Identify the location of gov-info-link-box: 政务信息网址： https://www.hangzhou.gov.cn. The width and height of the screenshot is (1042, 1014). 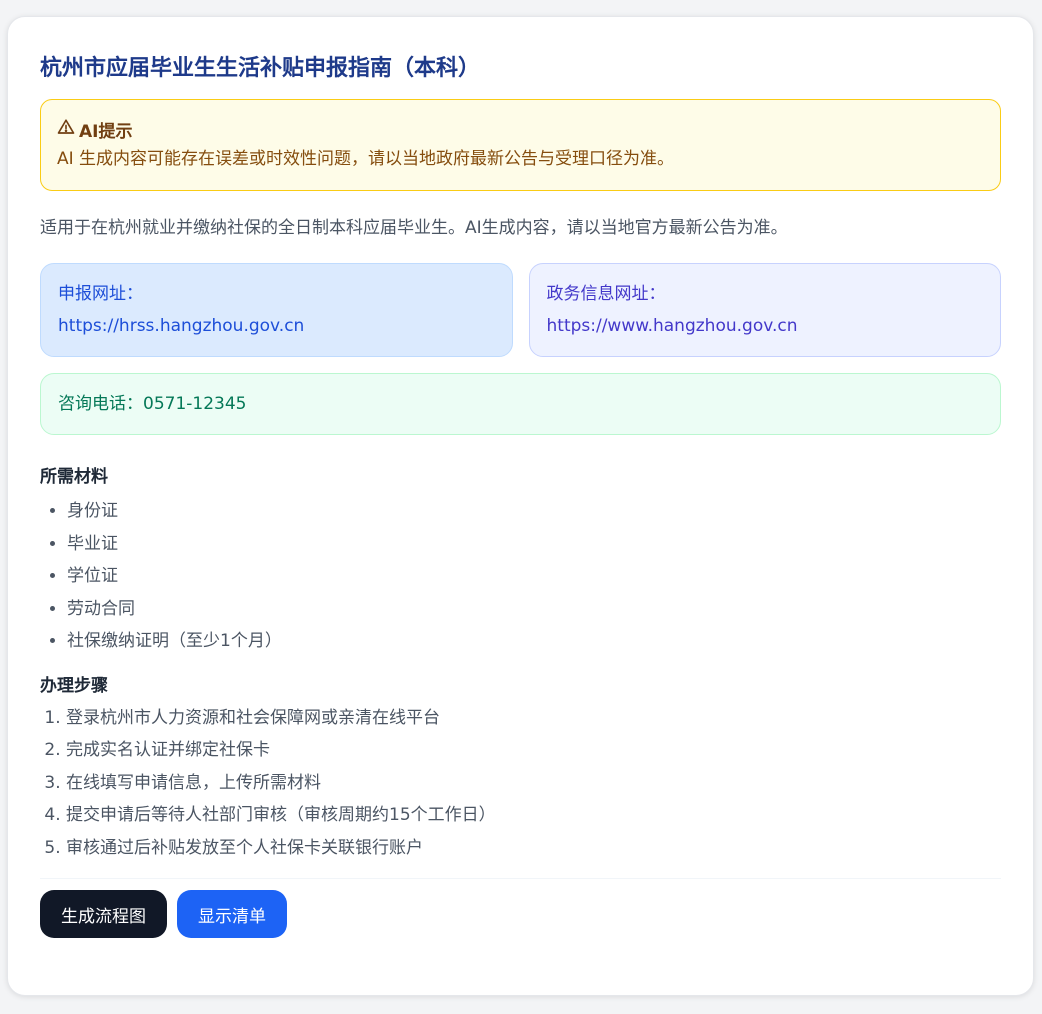
(764, 310).